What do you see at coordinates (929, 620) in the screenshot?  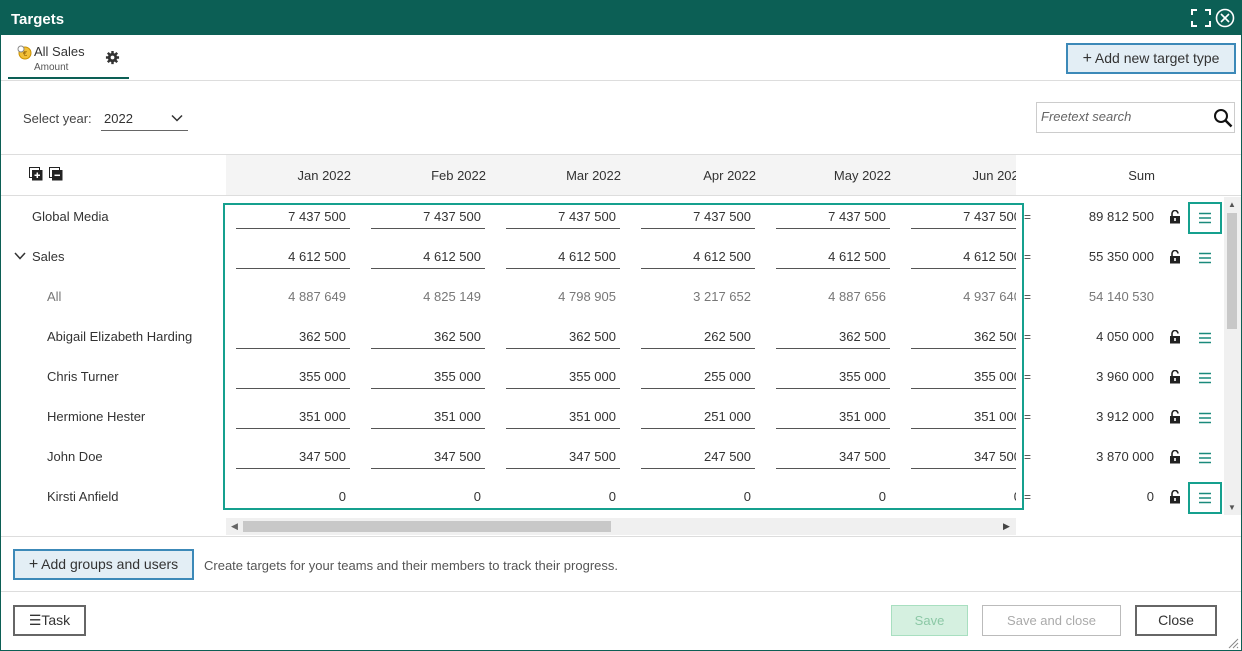 I see `save-button: Save` at bounding box center [929, 620].